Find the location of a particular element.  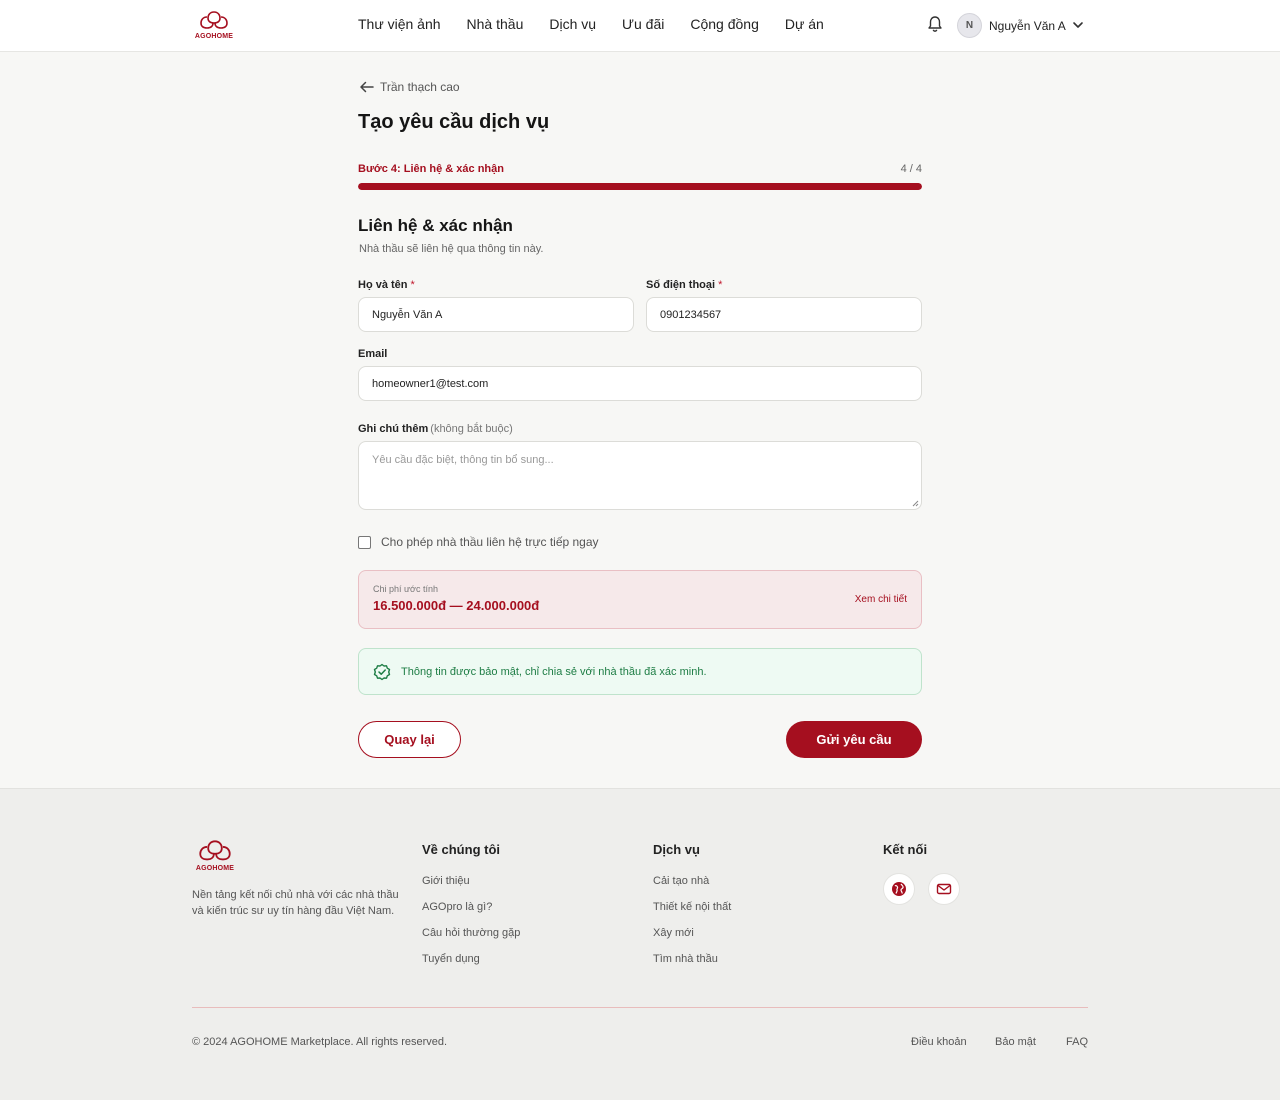

footer-logo: AGOHOME is located at coordinates (215, 857).